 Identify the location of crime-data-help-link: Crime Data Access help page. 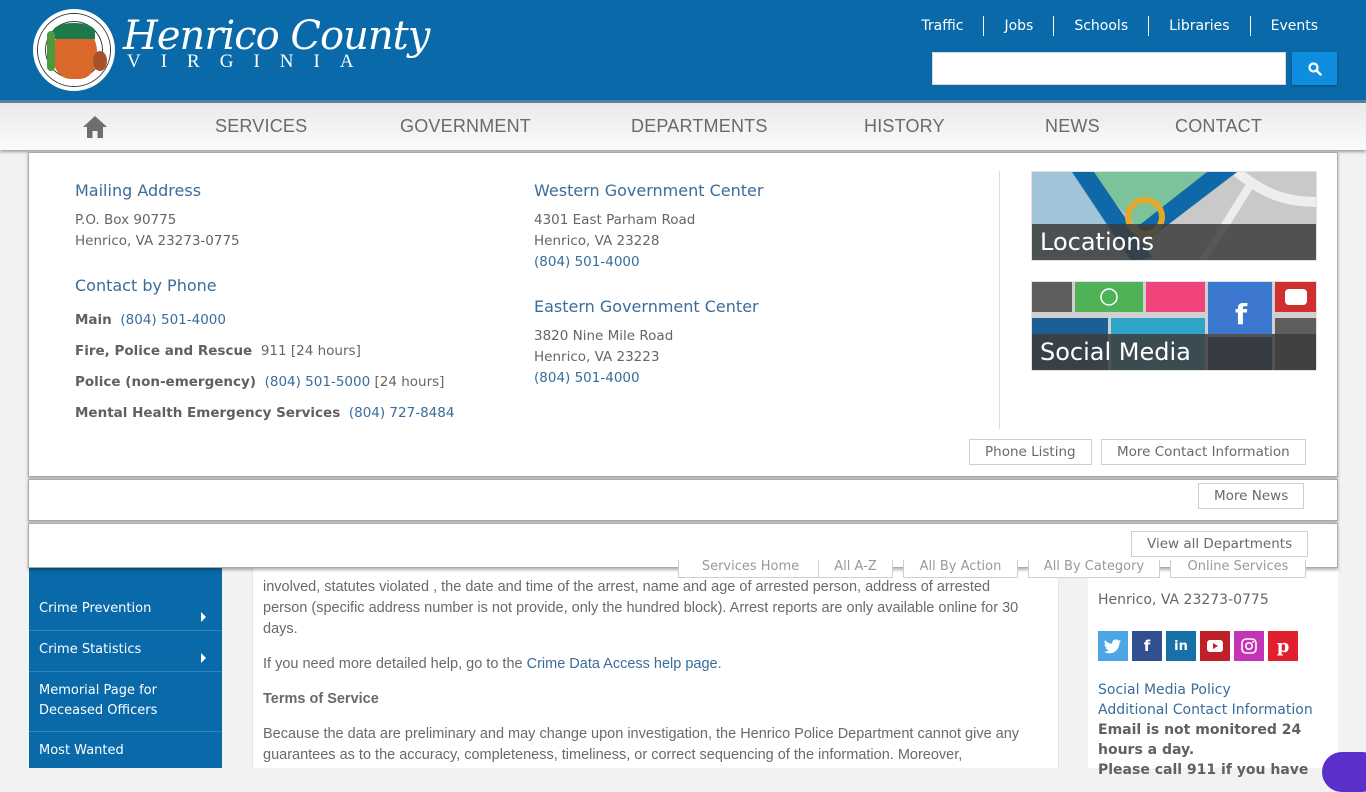
(622, 664).